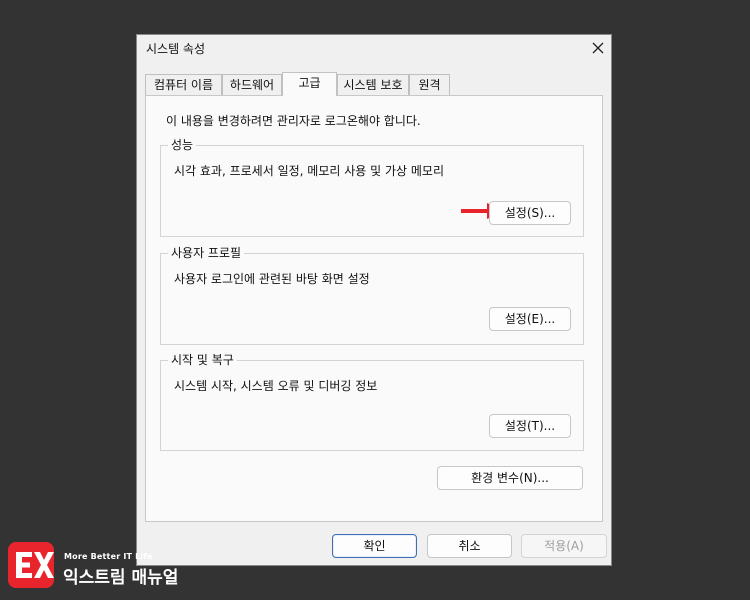 This screenshot has height=600, width=750. Describe the element at coordinates (469, 546) in the screenshot. I see `cancel-button: 취소` at that location.